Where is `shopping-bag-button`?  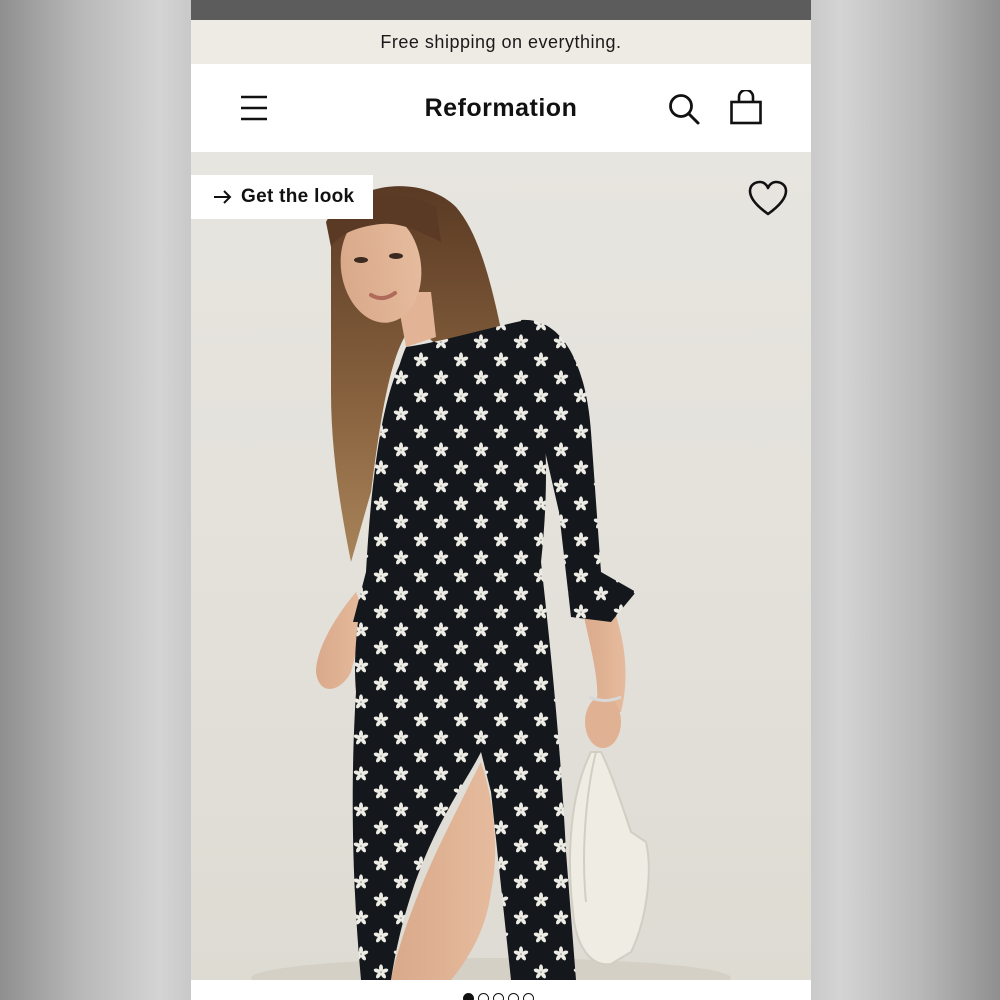 shopping-bag-button is located at coordinates (746, 107).